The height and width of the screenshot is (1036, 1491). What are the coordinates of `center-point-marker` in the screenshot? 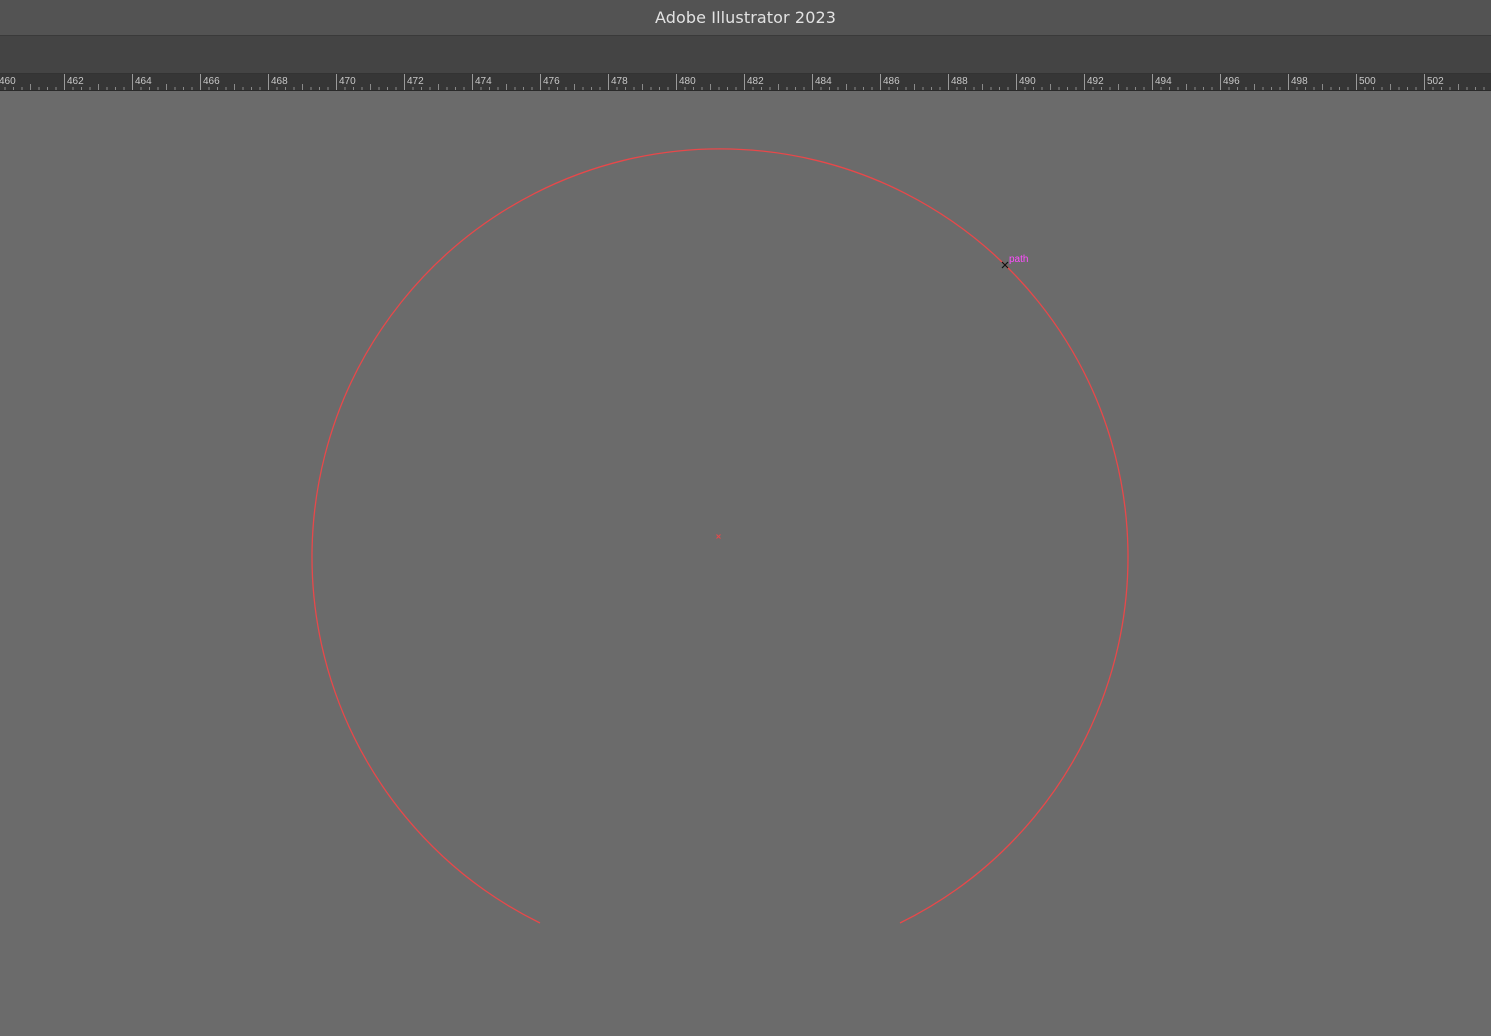 It's located at (718, 536).